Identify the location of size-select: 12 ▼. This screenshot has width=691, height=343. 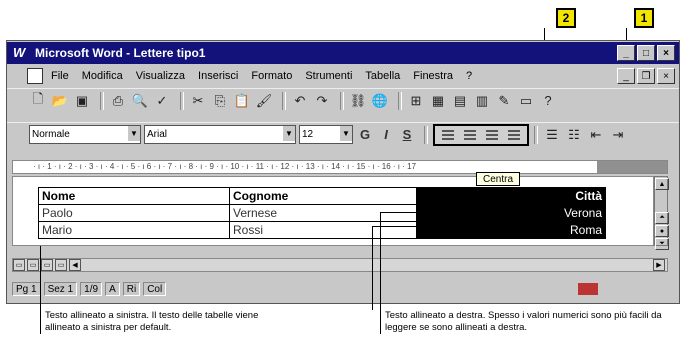
(326, 134).